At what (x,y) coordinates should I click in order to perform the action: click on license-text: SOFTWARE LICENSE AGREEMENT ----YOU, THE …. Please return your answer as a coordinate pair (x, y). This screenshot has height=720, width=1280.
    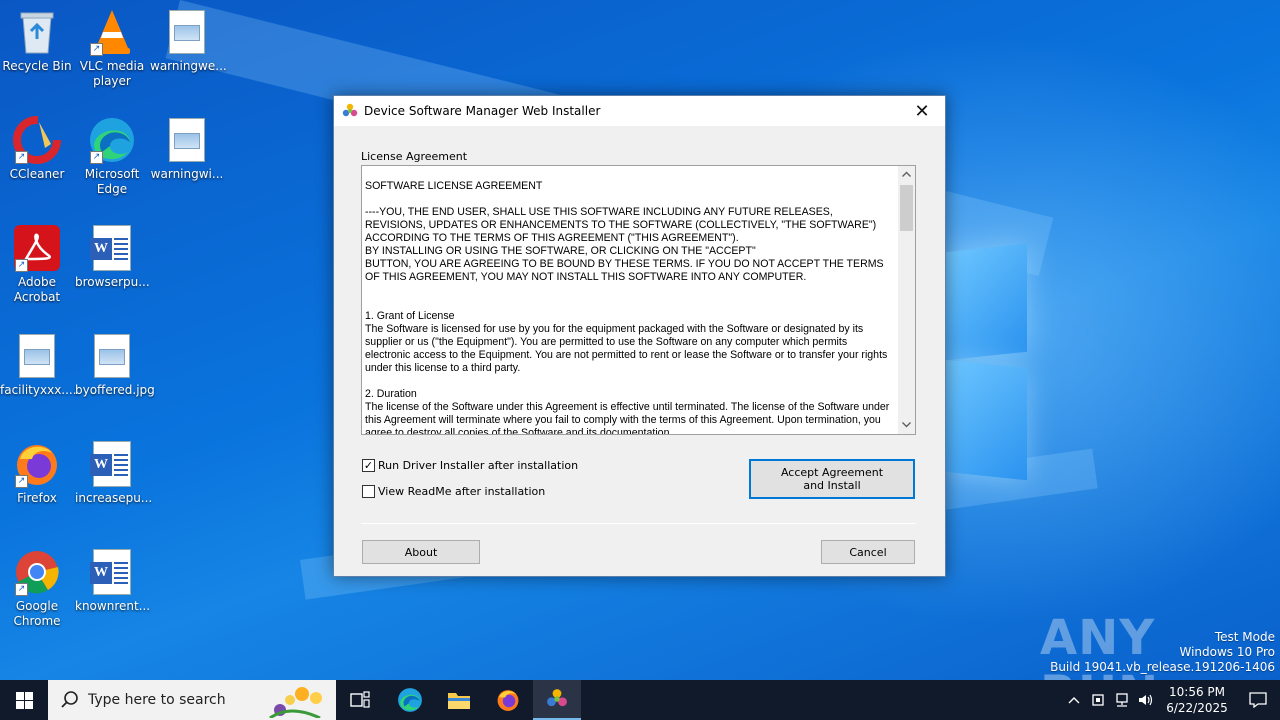
    Looking at the image, I should click on (627, 307).